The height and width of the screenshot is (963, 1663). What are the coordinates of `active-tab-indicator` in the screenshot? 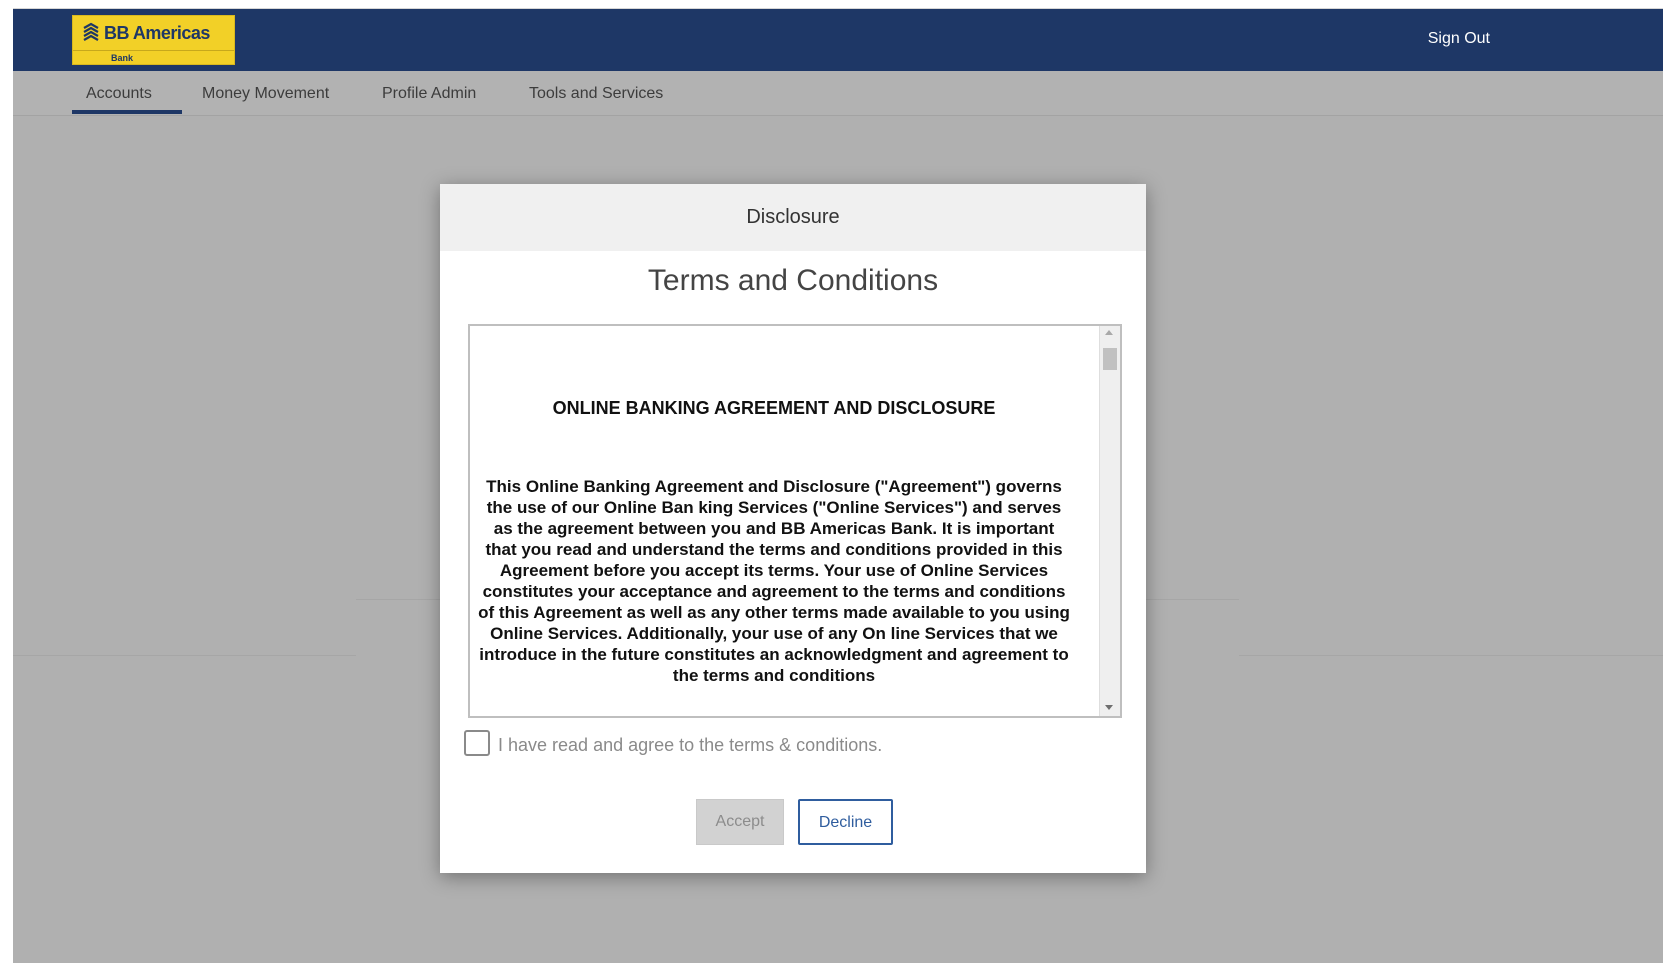 It's located at (127, 112).